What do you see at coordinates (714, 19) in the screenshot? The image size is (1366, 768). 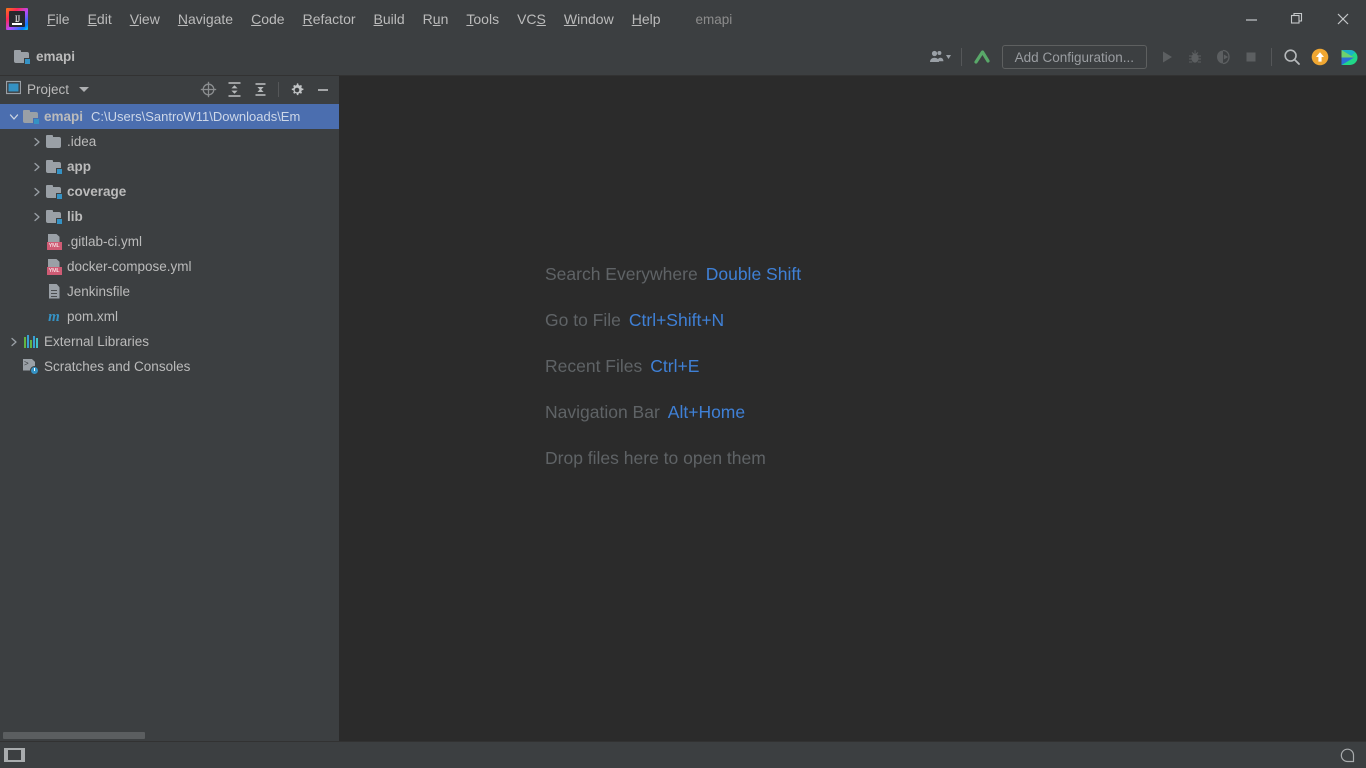 I see `window-title: emapi` at bounding box center [714, 19].